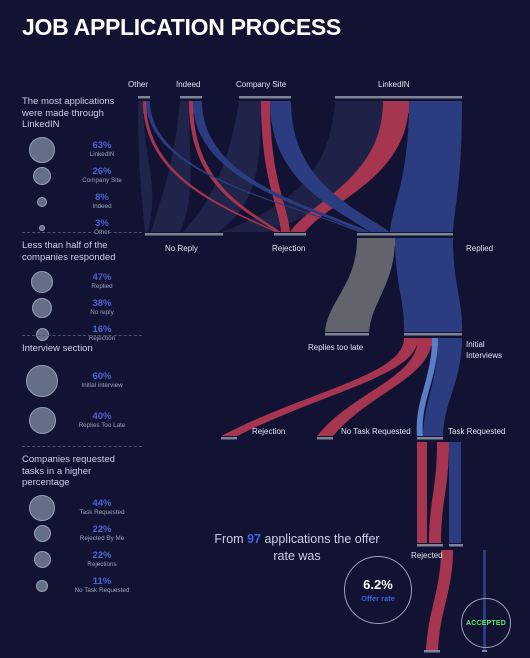  I want to click on tier2-node-bars, so click(299, 234).